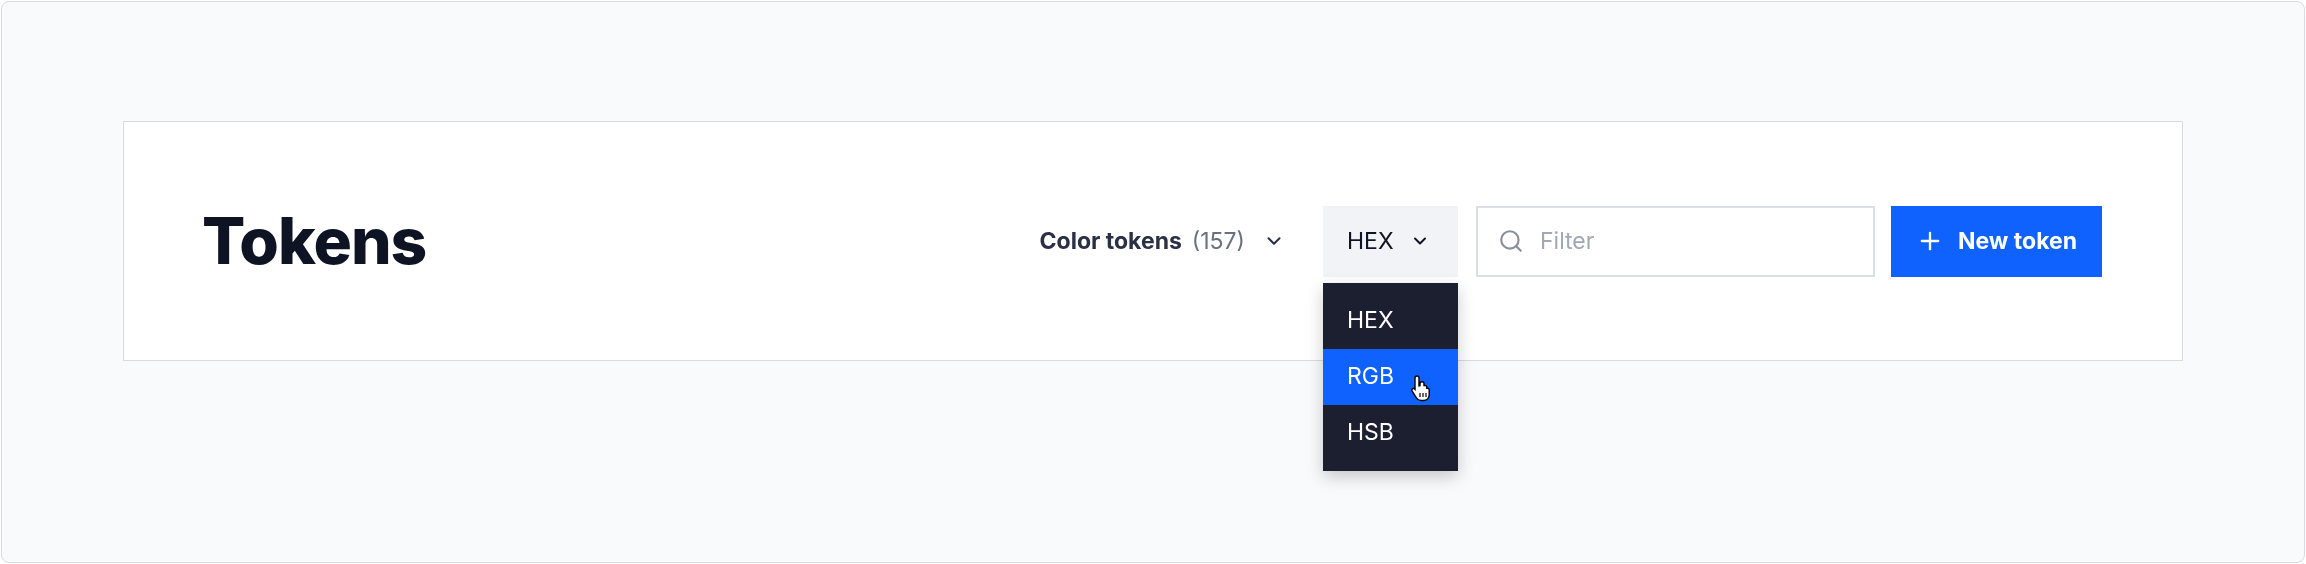  What do you see at coordinates (1390, 320) in the screenshot?
I see `menu-item: HEX` at bounding box center [1390, 320].